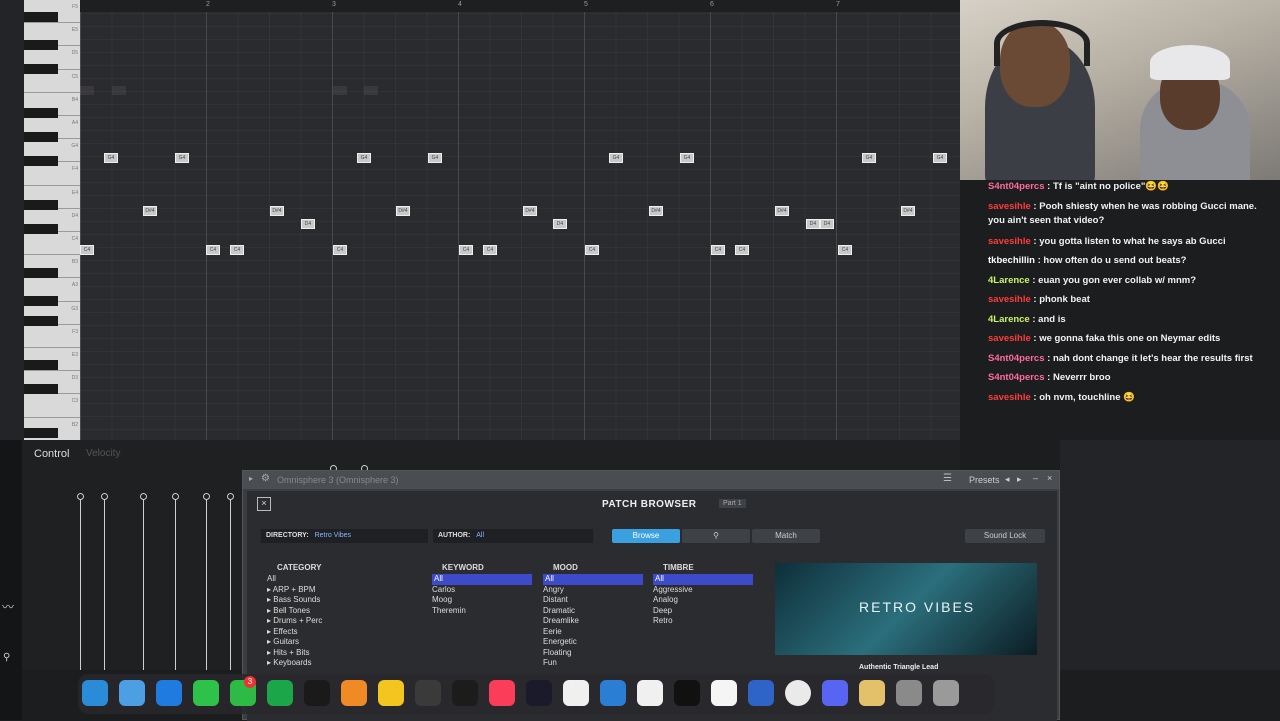  Describe the element at coordinates (265, 478) in the screenshot. I see `gear-icon: ⚙` at that location.